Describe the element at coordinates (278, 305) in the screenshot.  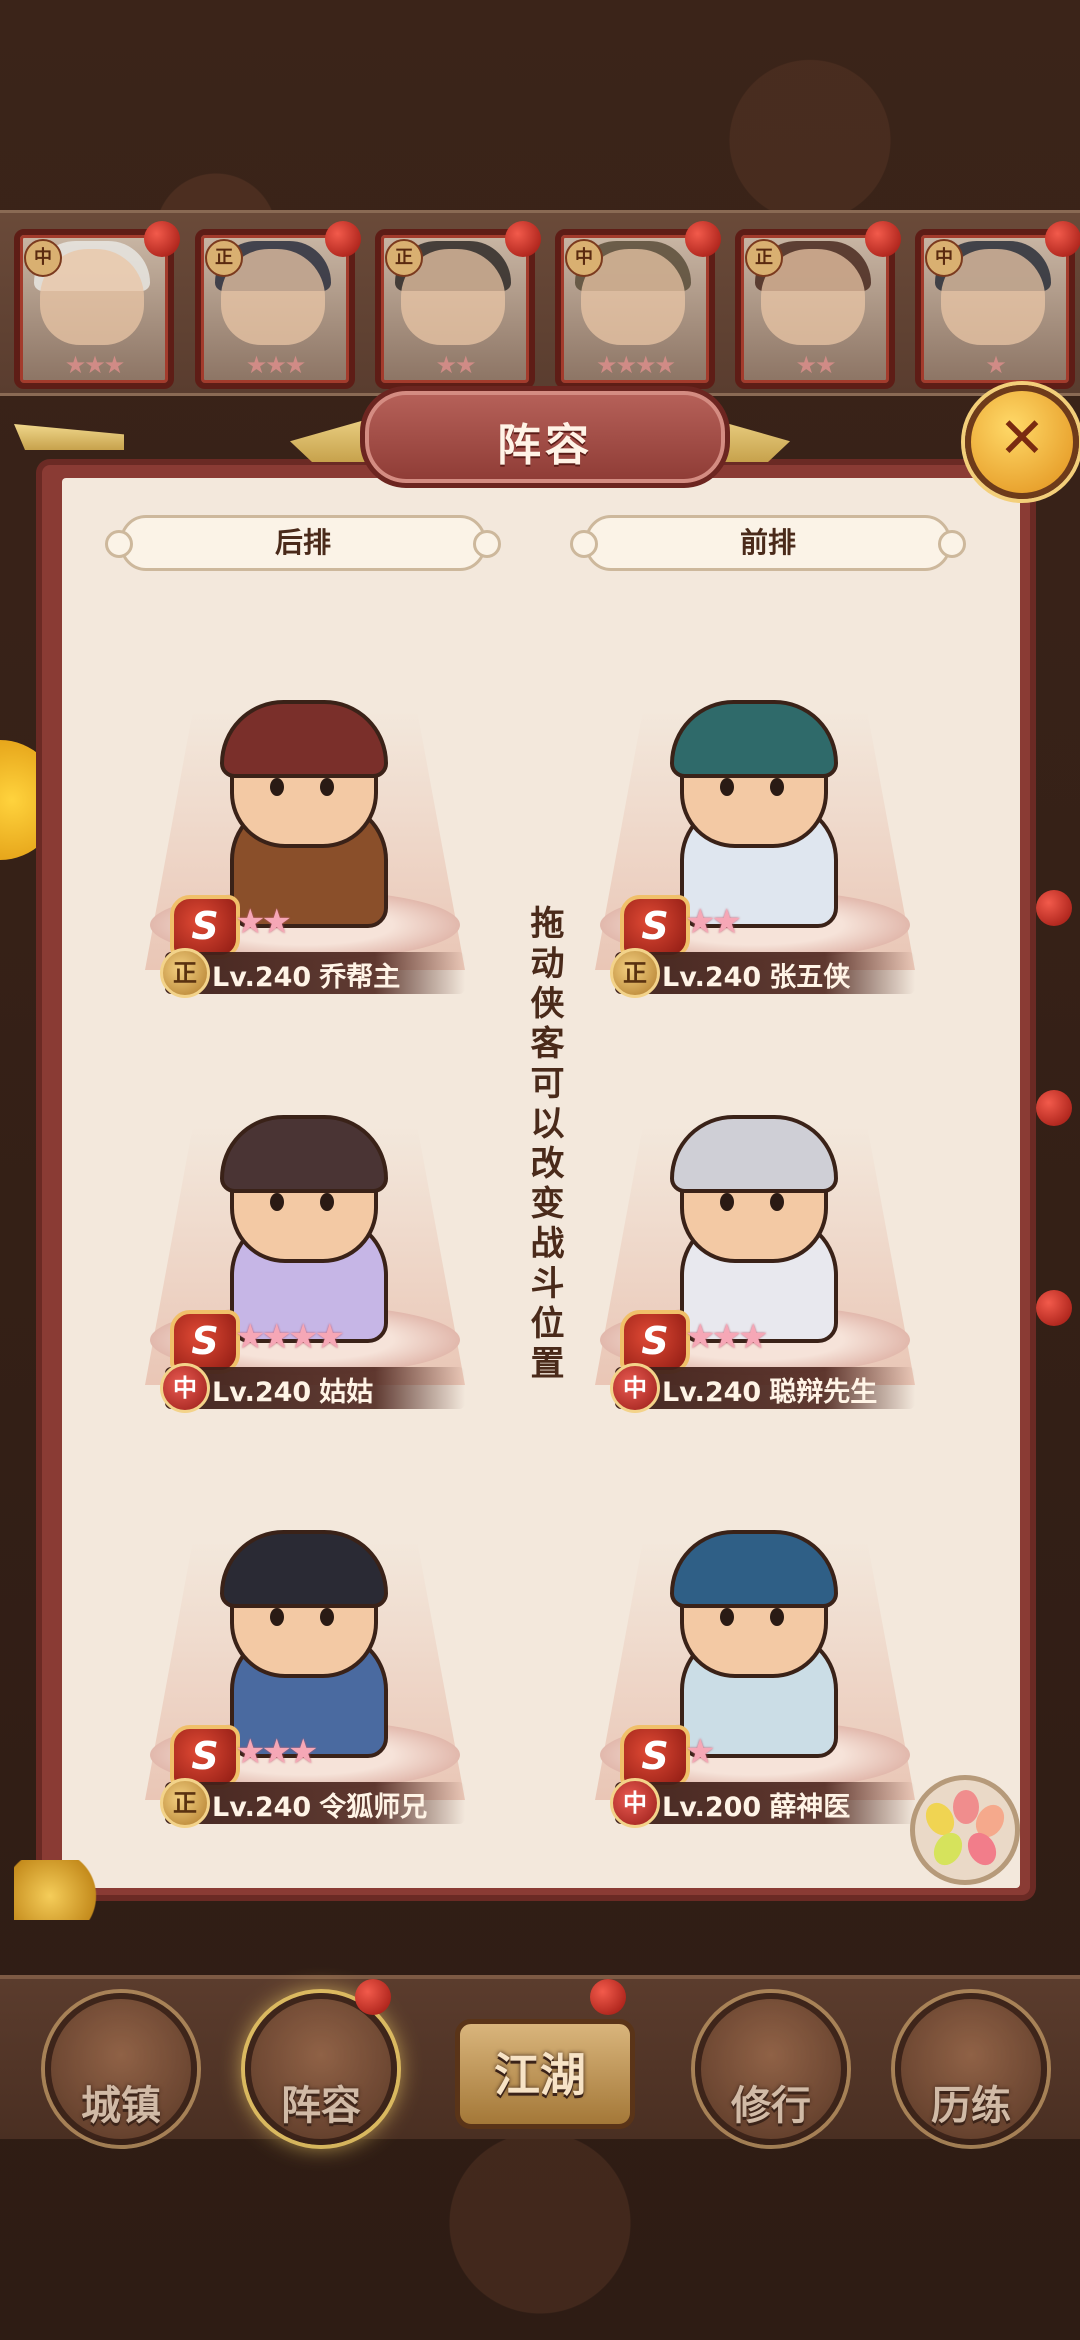
I see `hero-thumbnail: 正 ★★★` at that location.